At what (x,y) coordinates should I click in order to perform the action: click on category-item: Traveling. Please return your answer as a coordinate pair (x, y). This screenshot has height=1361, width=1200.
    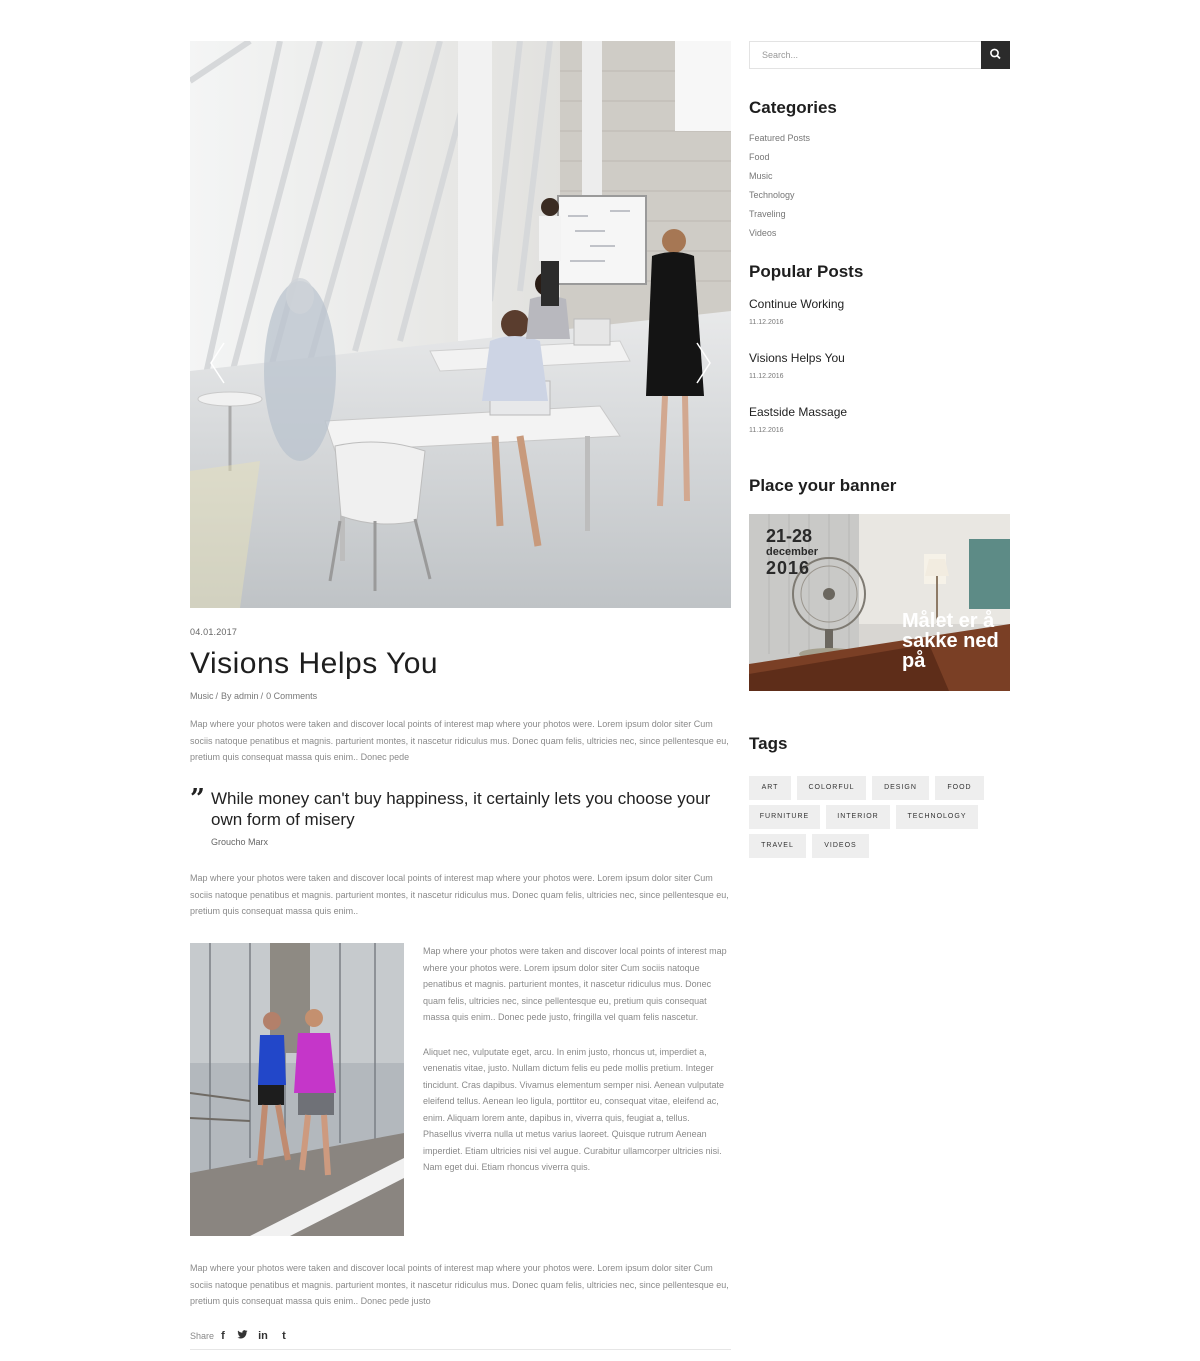
    Looking at the image, I should click on (779, 214).